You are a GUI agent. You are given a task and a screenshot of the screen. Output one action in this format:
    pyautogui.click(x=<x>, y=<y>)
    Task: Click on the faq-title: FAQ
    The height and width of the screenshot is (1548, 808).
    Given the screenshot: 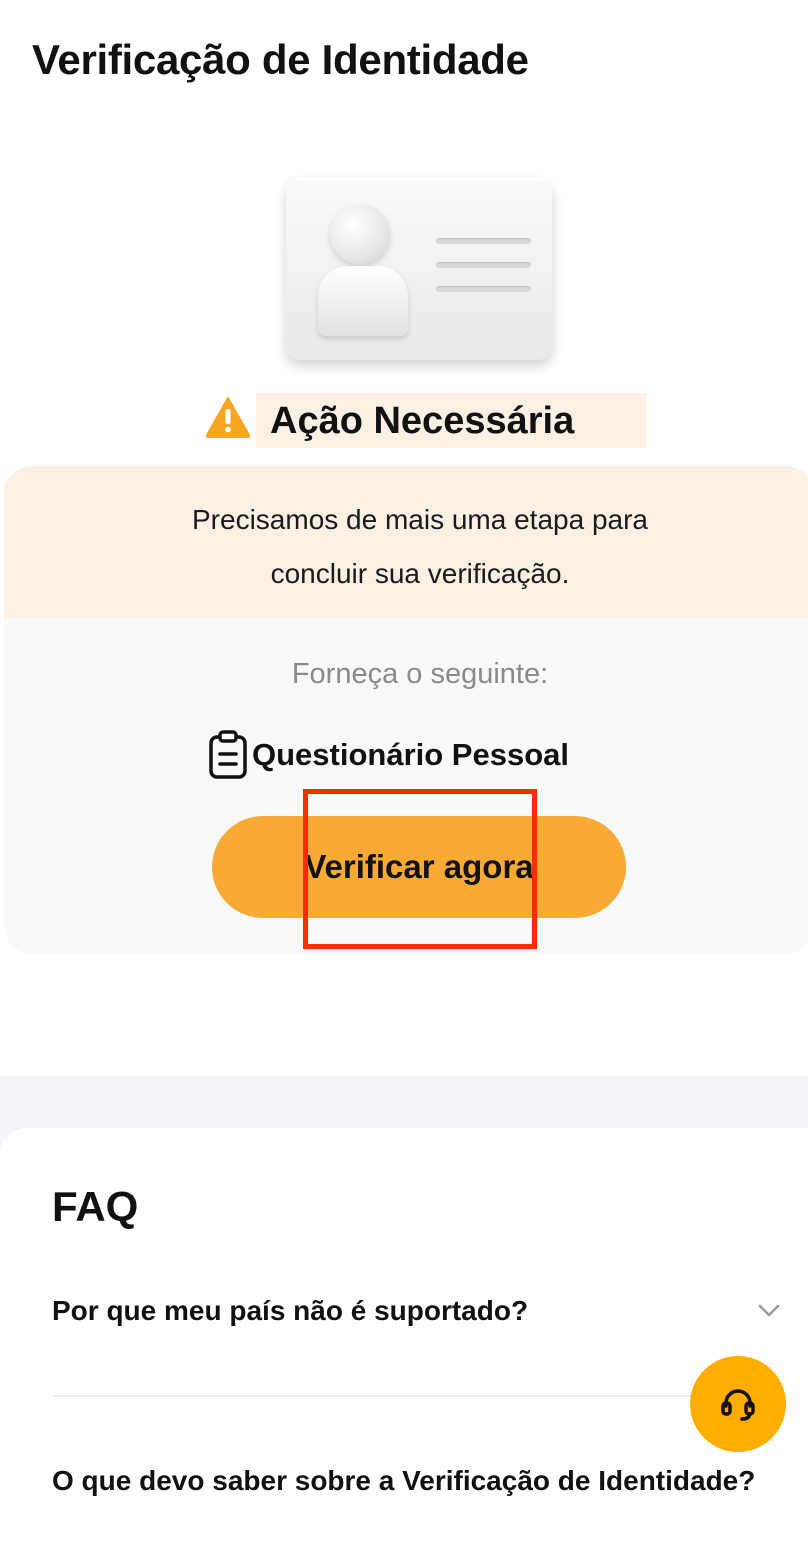 What is the action you would take?
    pyautogui.click(x=95, y=1206)
    